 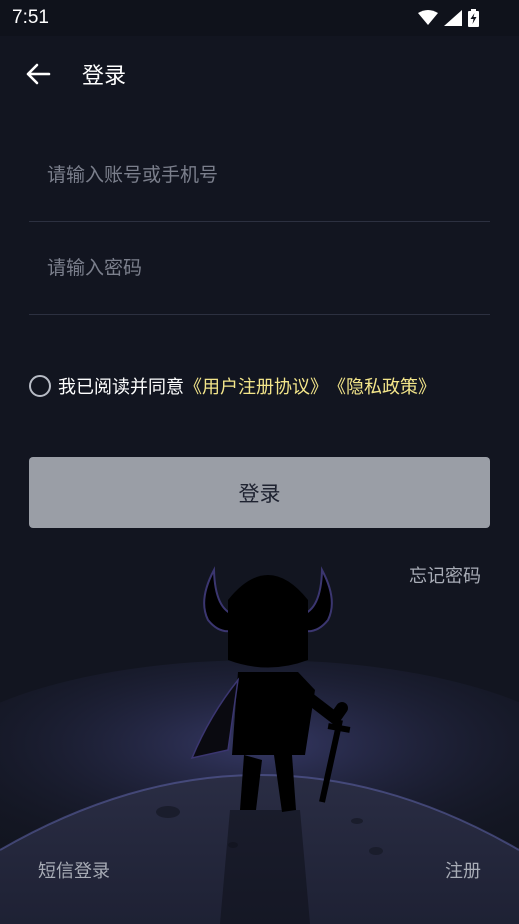 What do you see at coordinates (121, 387) in the screenshot?
I see `agreement-text: 我已阅读并同意` at bounding box center [121, 387].